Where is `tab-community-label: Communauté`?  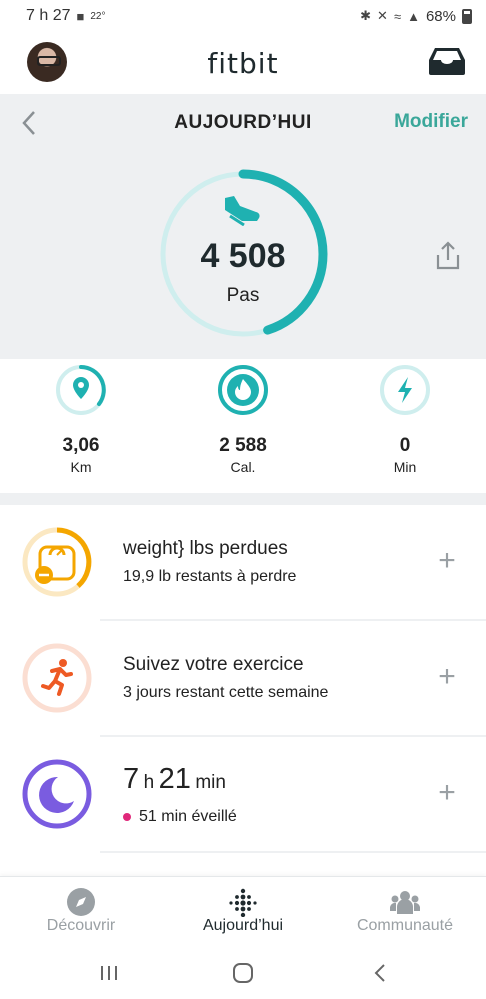
tab-community-label: Communauté is located at coordinates (405, 925).